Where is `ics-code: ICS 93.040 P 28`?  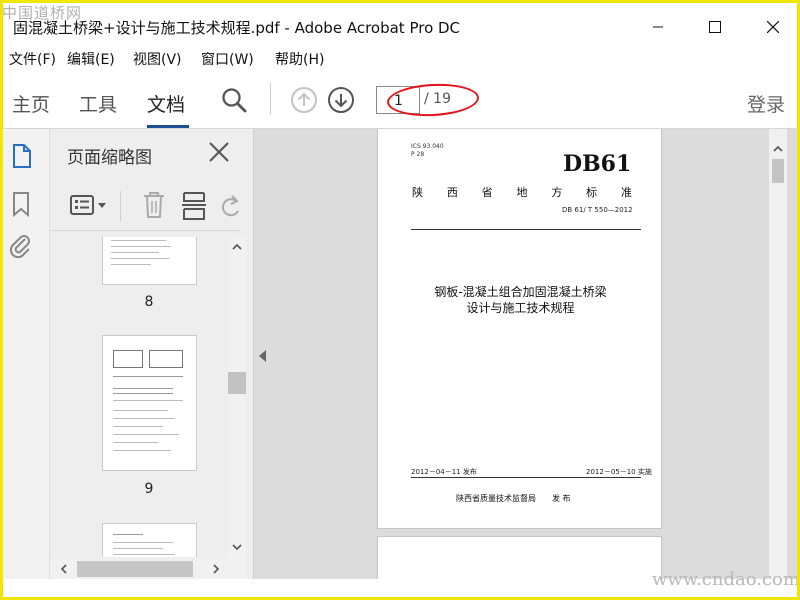
ics-code: ICS 93.040 P 28 is located at coordinates (427, 150).